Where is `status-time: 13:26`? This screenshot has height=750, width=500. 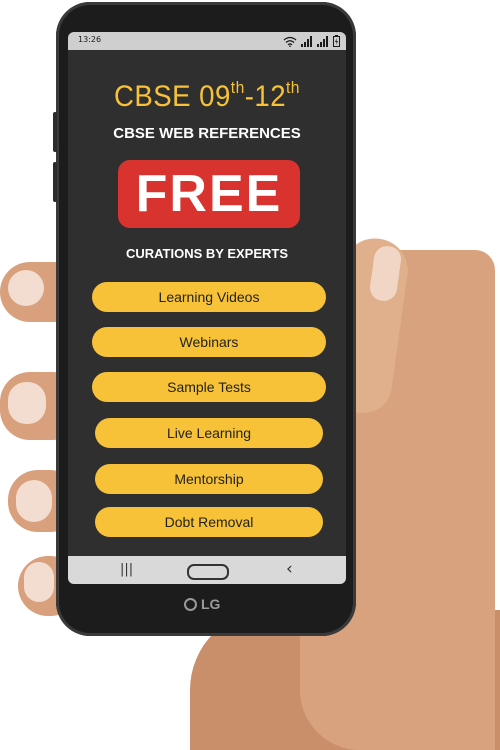 status-time: 13:26 is located at coordinates (90, 39).